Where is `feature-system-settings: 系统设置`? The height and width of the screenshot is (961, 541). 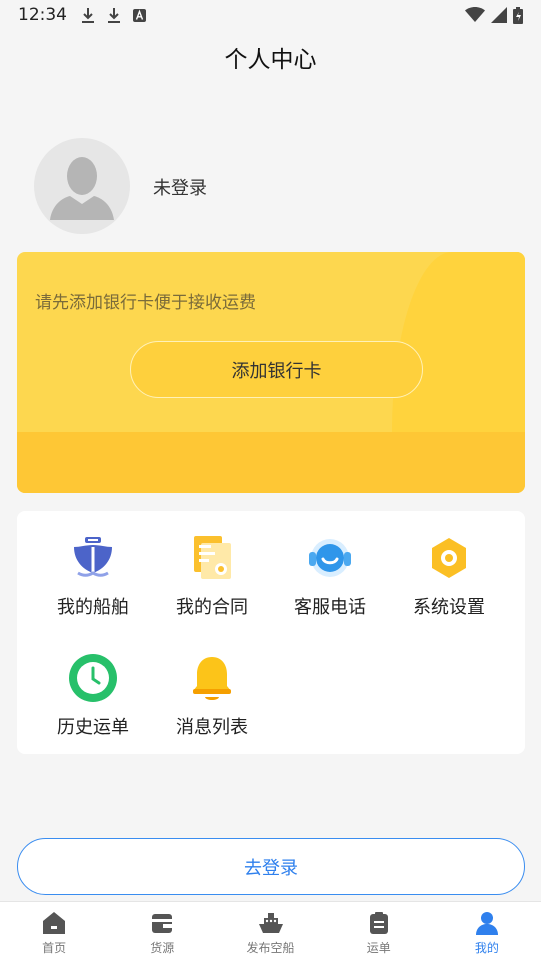
feature-system-settings: 系统设置 is located at coordinates (449, 576).